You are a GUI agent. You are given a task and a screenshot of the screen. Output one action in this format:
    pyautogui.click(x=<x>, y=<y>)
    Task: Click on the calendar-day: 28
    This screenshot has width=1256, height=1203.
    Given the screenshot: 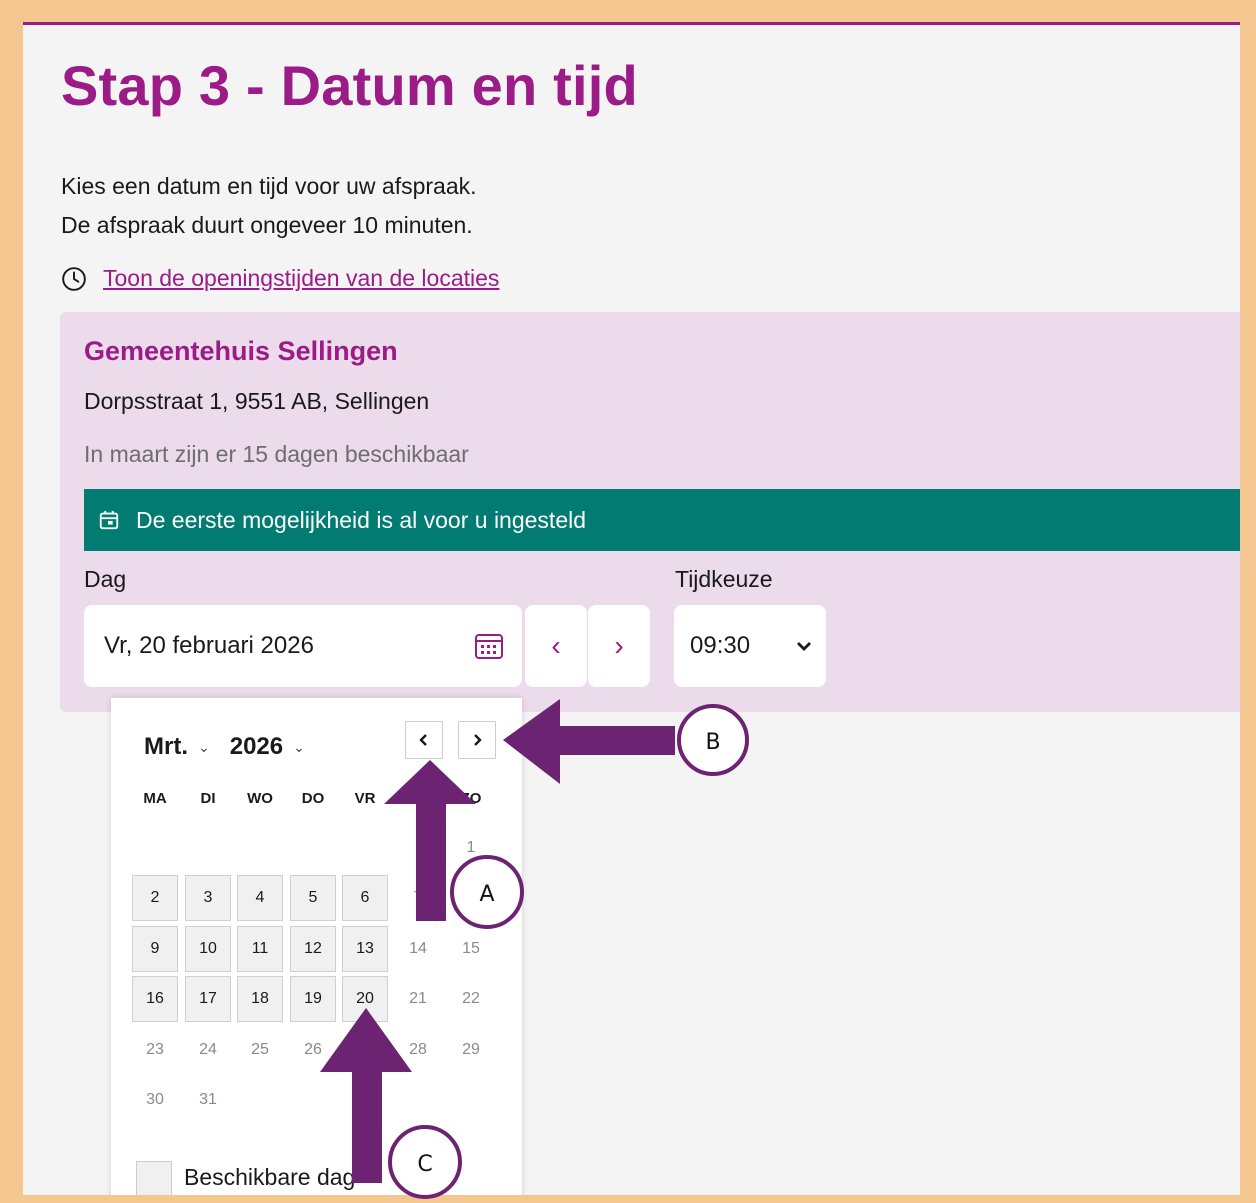 What is the action you would take?
    pyautogui.click(x=418, y=1049)
    